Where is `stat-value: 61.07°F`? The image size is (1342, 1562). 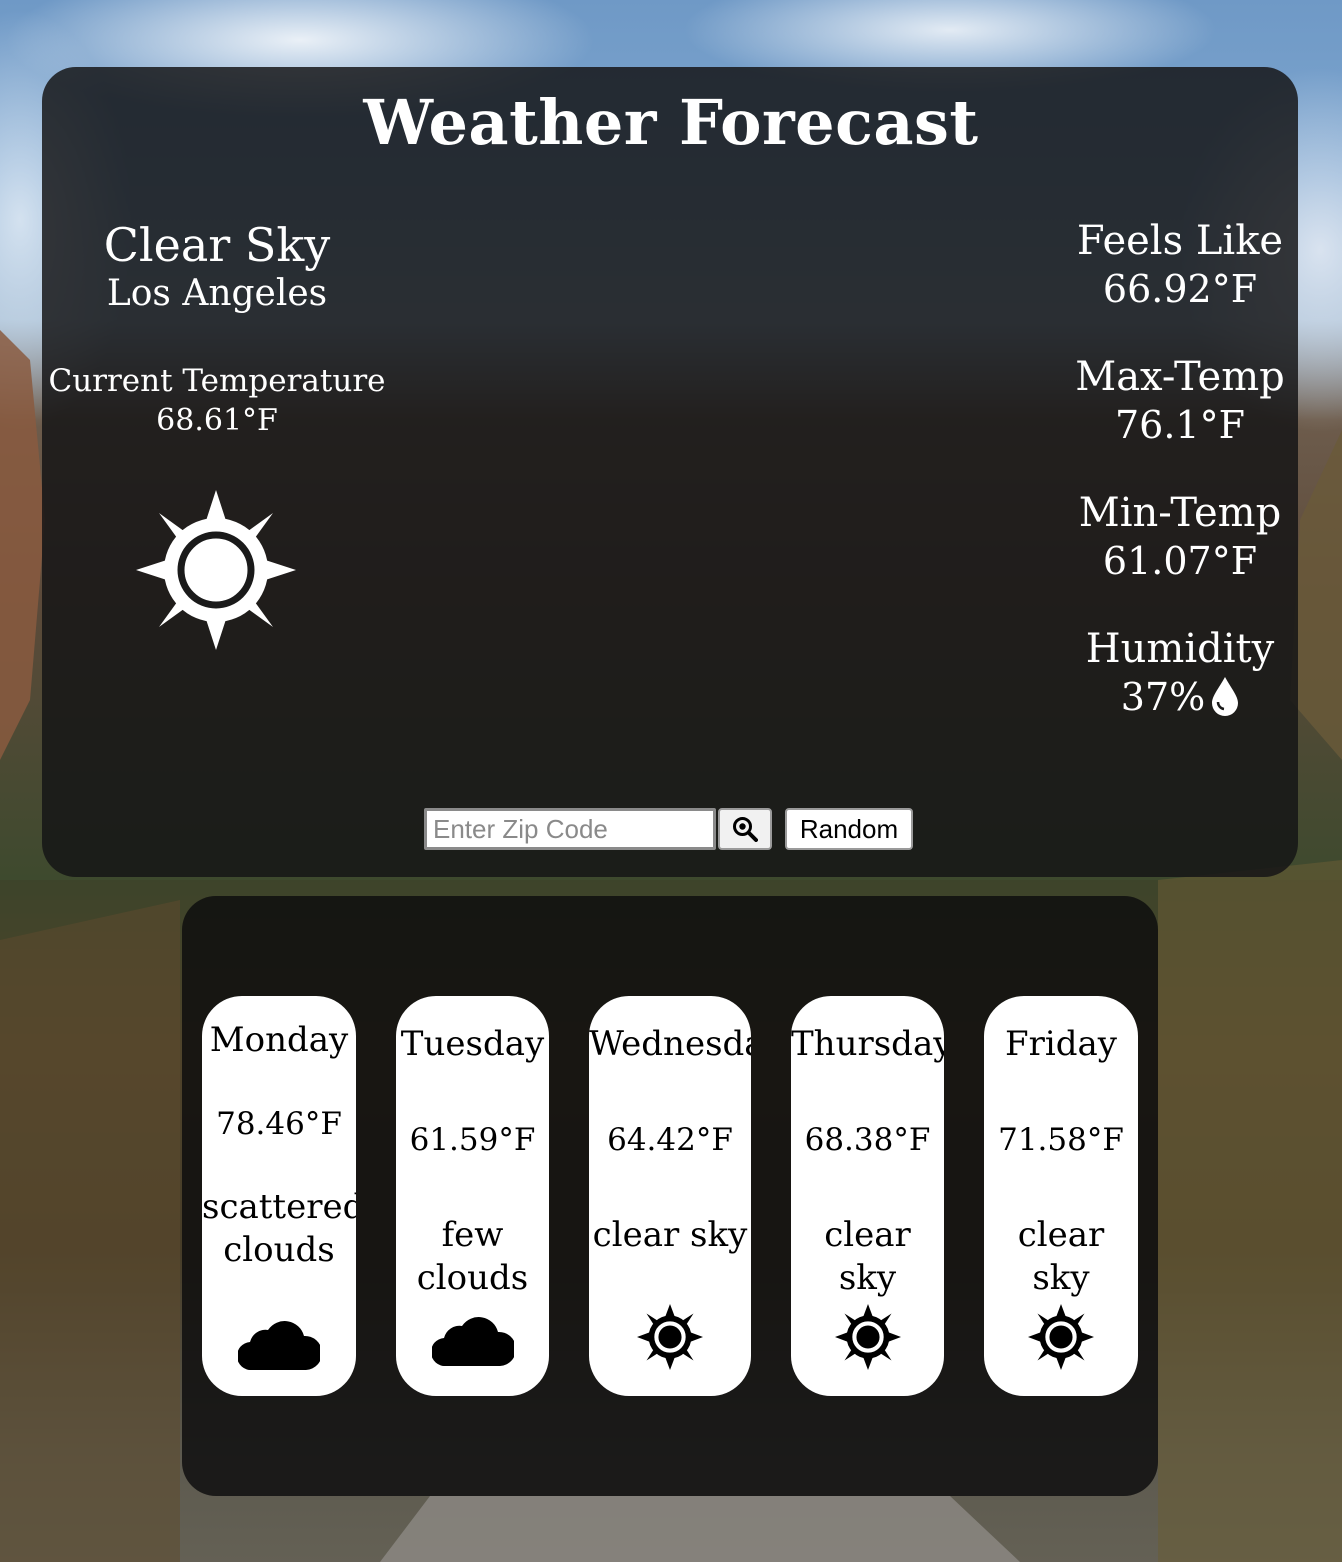 stat-value: 61.07°F is located at coordinates (1180, 561).